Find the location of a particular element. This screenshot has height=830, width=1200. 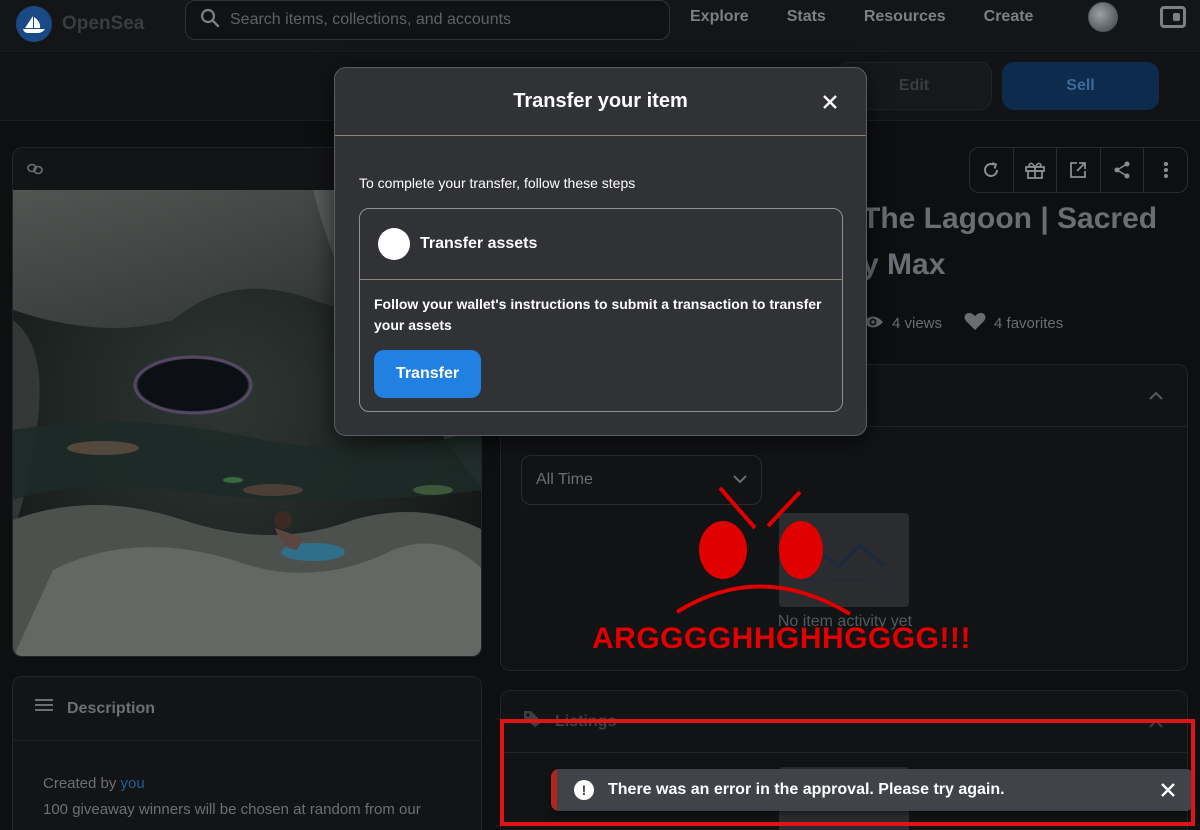

listings-chevron-up-icon is located at coordinates (1156, 724).